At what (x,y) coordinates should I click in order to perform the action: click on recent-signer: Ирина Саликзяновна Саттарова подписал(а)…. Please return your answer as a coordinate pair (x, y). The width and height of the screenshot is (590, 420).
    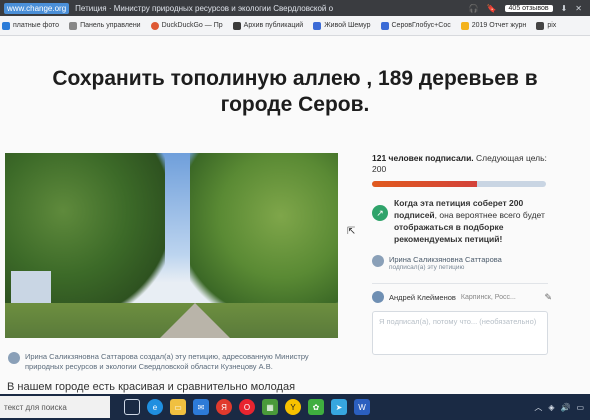
    Looking at the image, I should click on (462, 263).